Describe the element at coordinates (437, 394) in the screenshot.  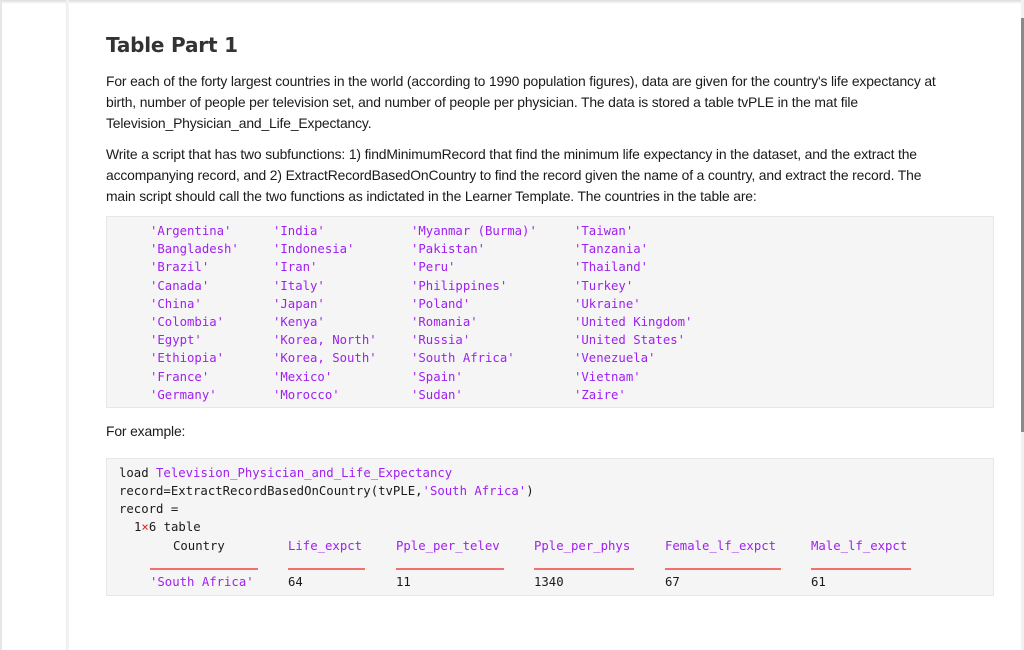
I see `country-item: 'Sudan'` at that location.